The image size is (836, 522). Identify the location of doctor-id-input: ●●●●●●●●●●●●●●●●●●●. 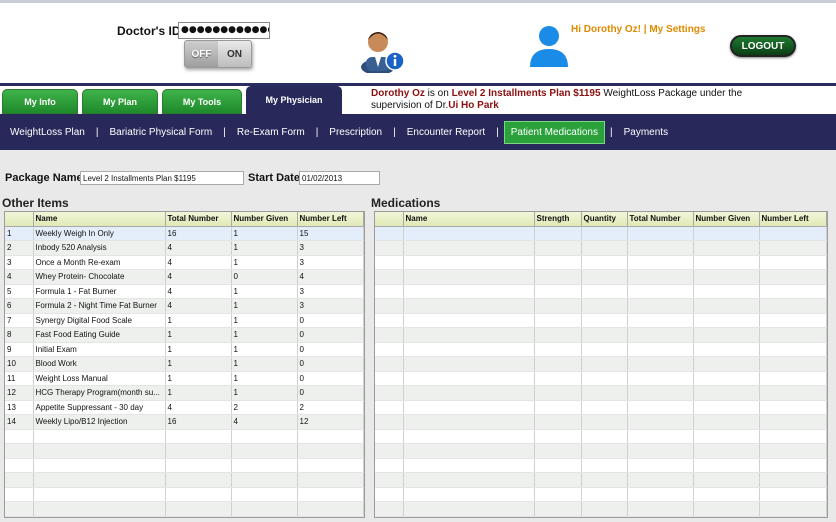
(224, 30).